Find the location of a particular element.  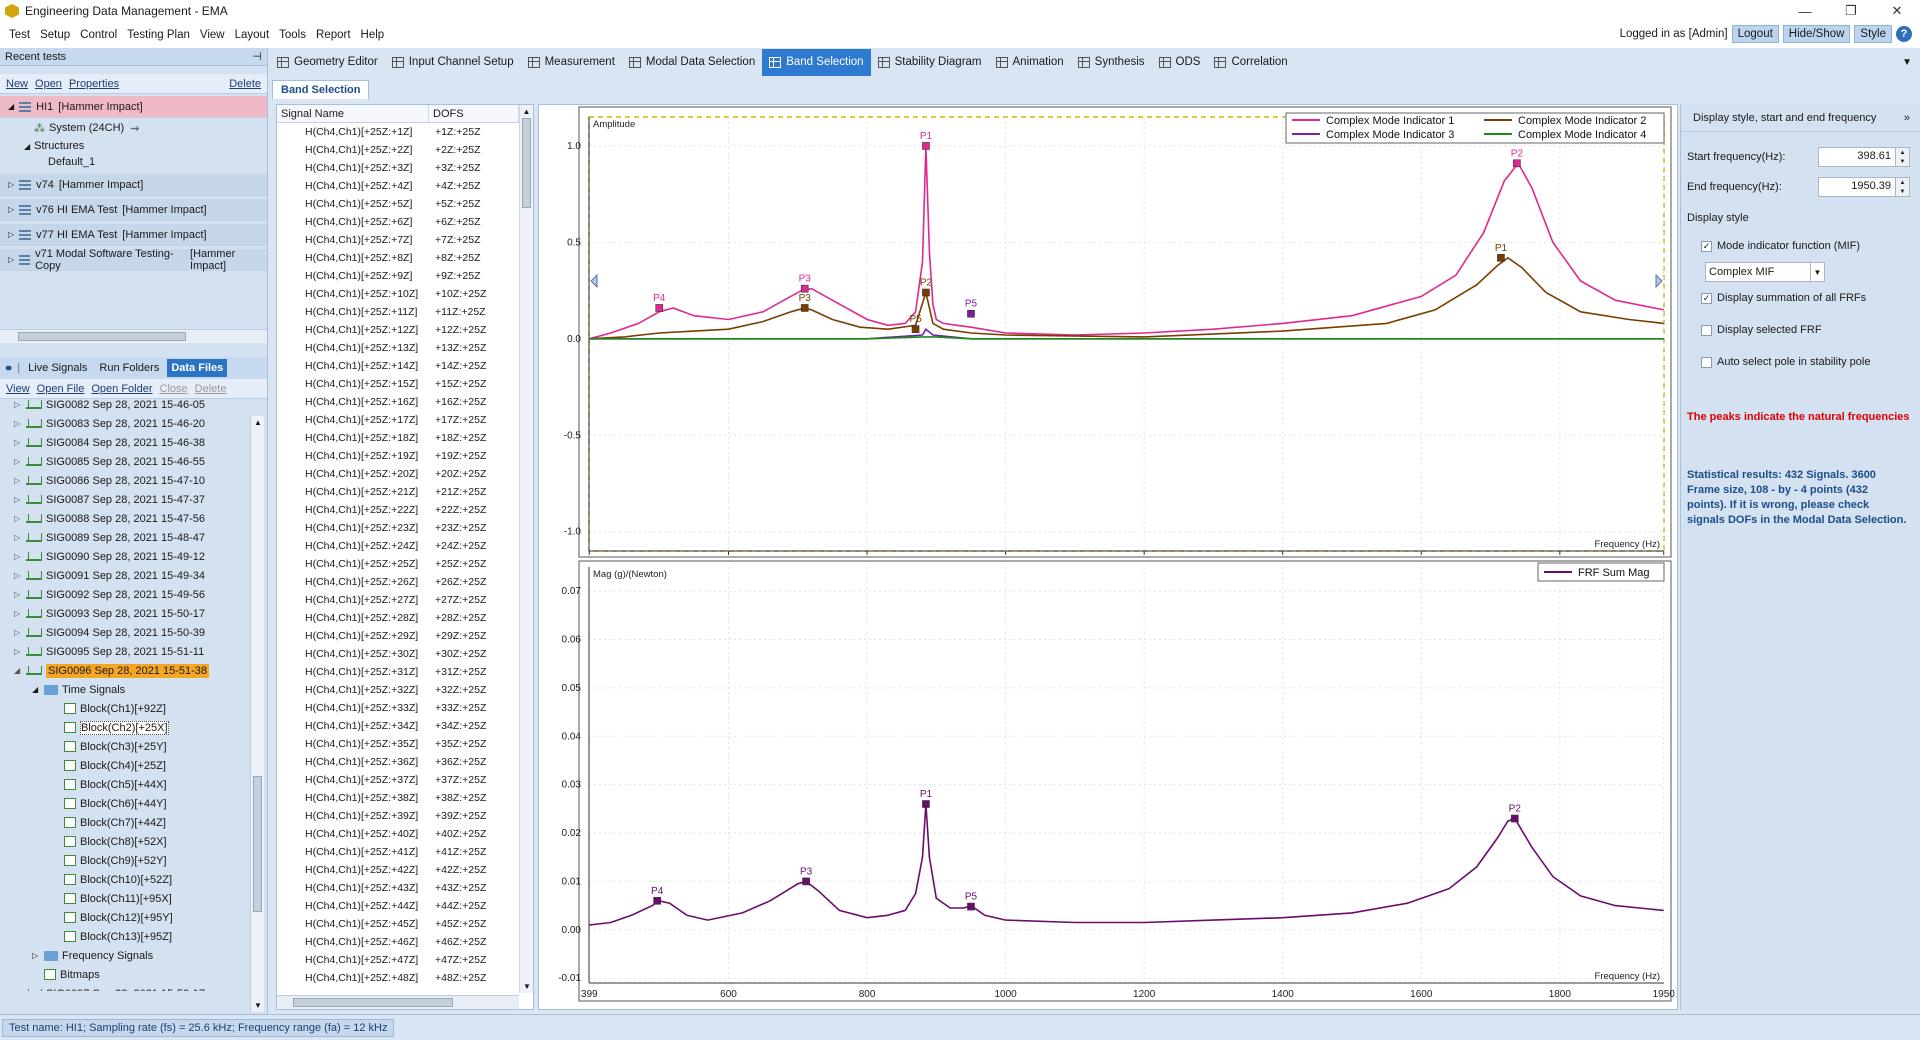

mif-type-select: Complex MIF ▼ is located at coordinates (1765, 272).